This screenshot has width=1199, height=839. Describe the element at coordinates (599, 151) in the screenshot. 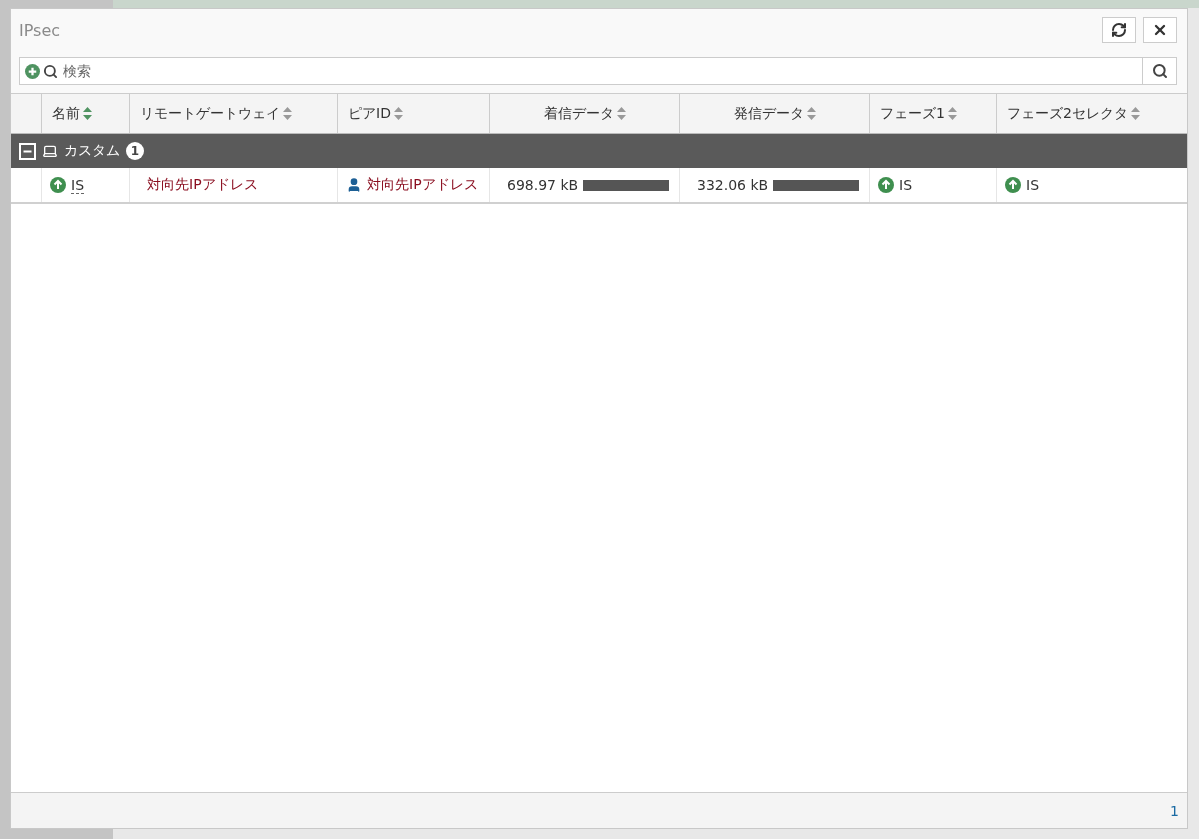

I see `group-row: カスタム 1` at that location.